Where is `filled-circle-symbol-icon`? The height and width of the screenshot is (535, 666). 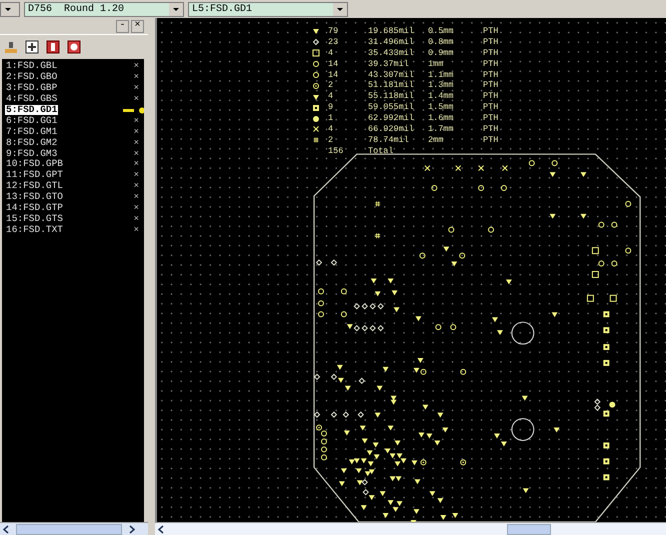 filled-circle-symbol-icon is located at coordinates (316, 118).